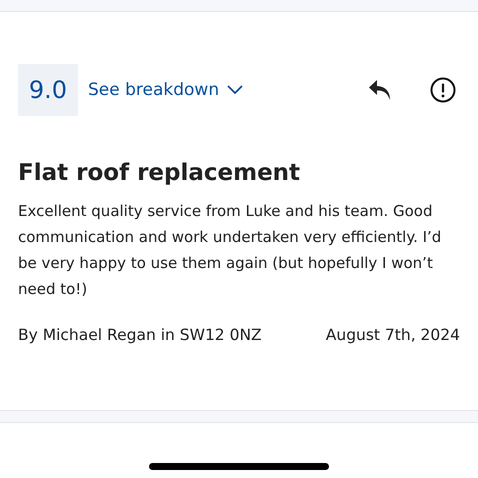  Describe the element at coordinates (235, 90) in the screenshot. I see `chevron-down-icon` at that location.